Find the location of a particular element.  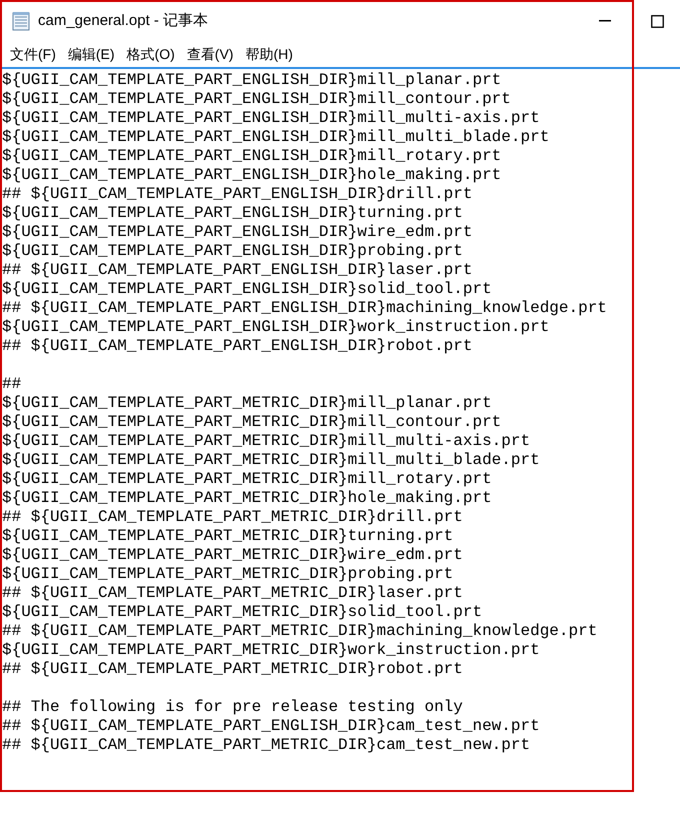

text-line: ${UGII_CAM_TEMPLATE_PART_ENGLISH_DIR}mill_rotary.prt is located at coordinates (252, 156).